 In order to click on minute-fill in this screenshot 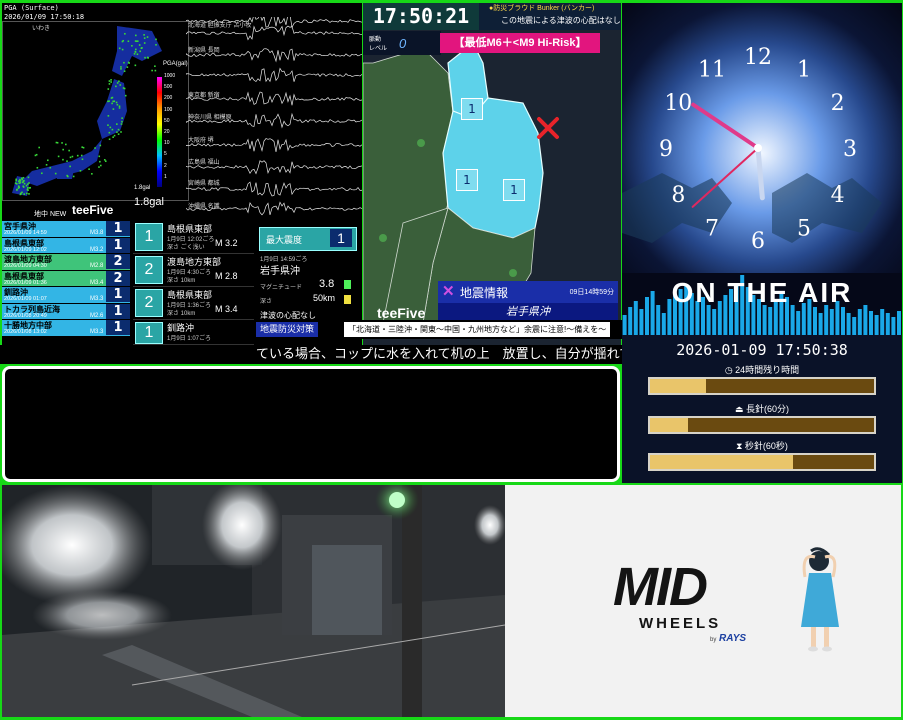, I will do `click(669, 425)`.